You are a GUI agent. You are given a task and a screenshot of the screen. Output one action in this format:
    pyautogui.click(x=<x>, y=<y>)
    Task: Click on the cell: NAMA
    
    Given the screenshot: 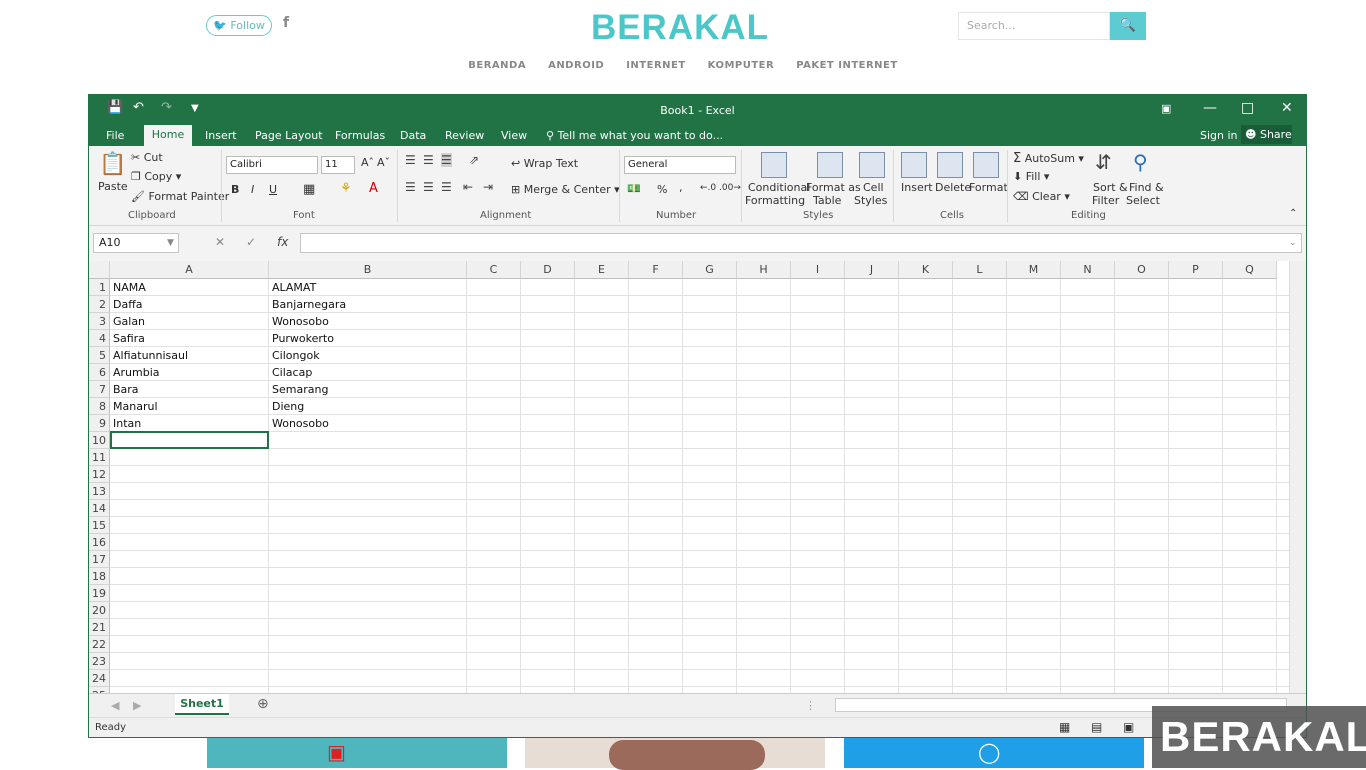 What is the action you would take?
    pyautogui.click(x=189, y=287)
    